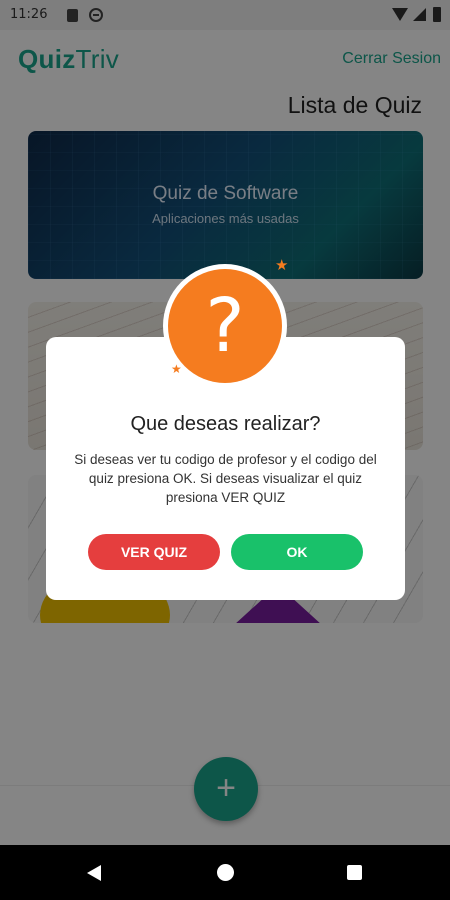 The height and width of the screenshot is (900, 450). What do you see at coordinates (297, 552) in the screenshot?
I see `ok-button: OK` at bounding box center [297, 552].